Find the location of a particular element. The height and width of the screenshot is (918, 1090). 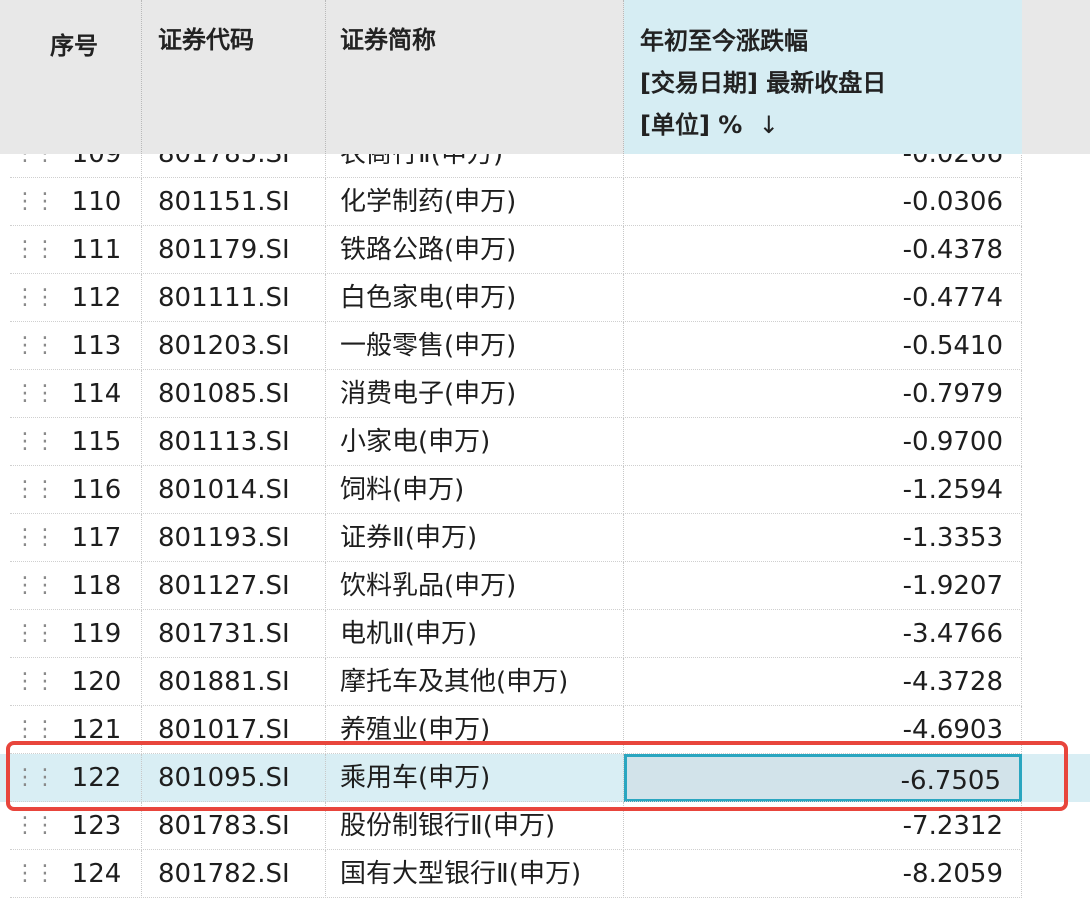

table-row: ⋮⋮ 110 801151.SI 化学制药(申万) -0.0306 is located at coordinates (545, 202).